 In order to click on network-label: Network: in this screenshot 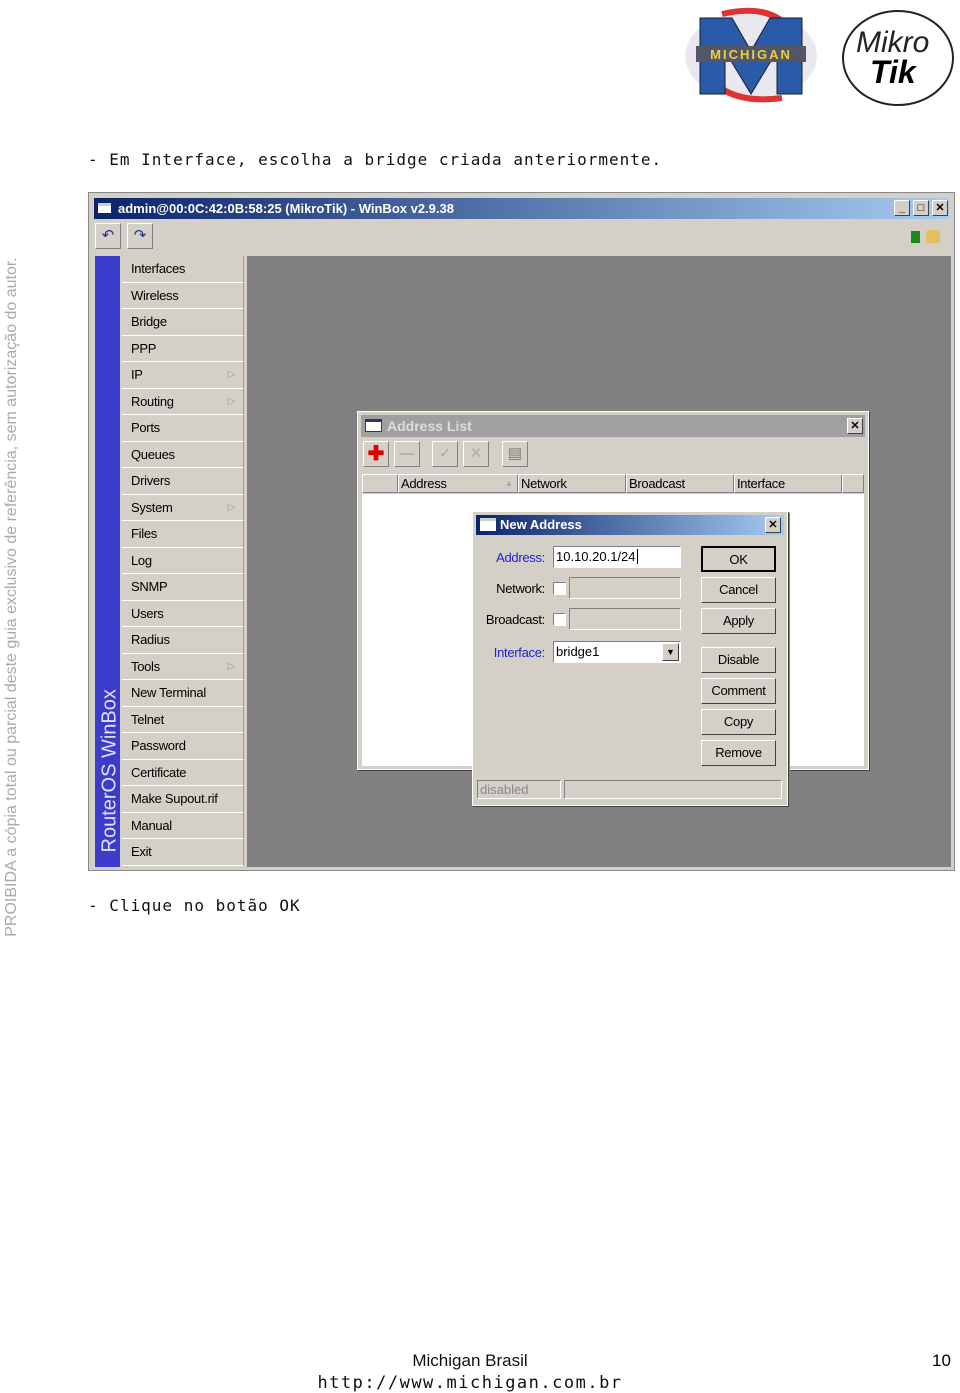, I will do `click(520, 588)`.